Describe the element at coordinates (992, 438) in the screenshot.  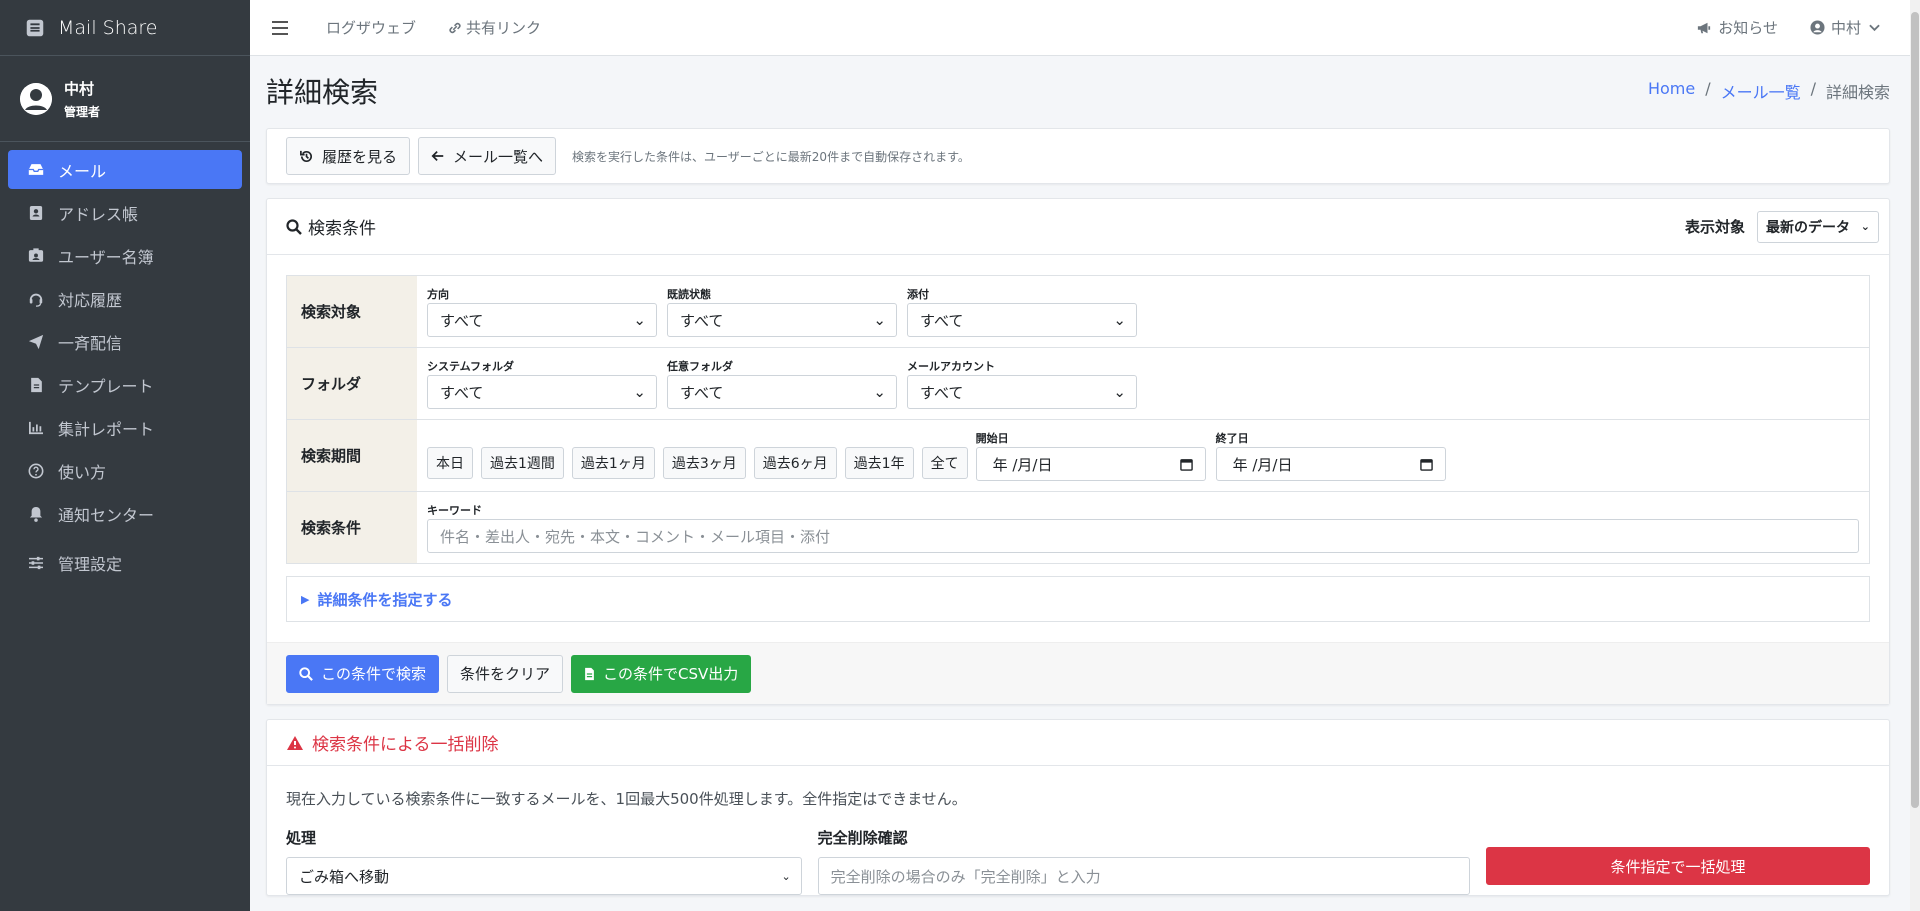
I see `start-date-label: 開始日` at that location.